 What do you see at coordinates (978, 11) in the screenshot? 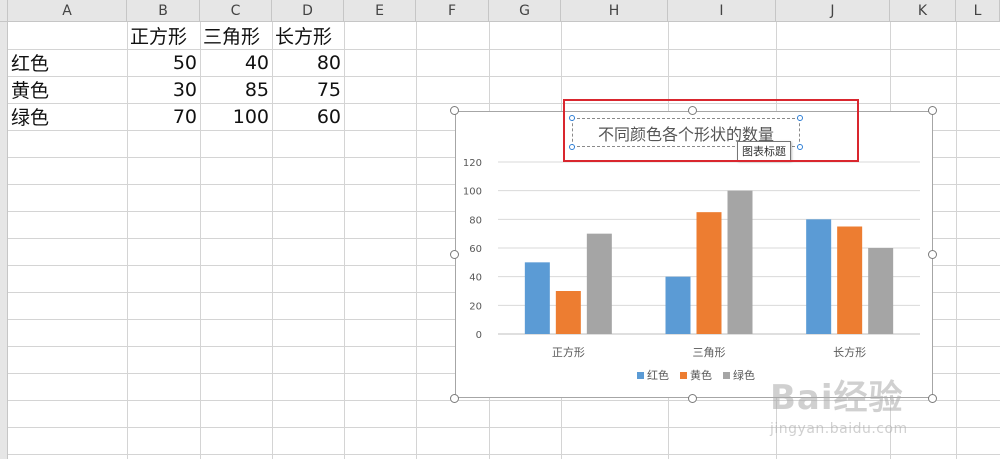
I see `column-header-l: L` at bounding box center [978, 11].